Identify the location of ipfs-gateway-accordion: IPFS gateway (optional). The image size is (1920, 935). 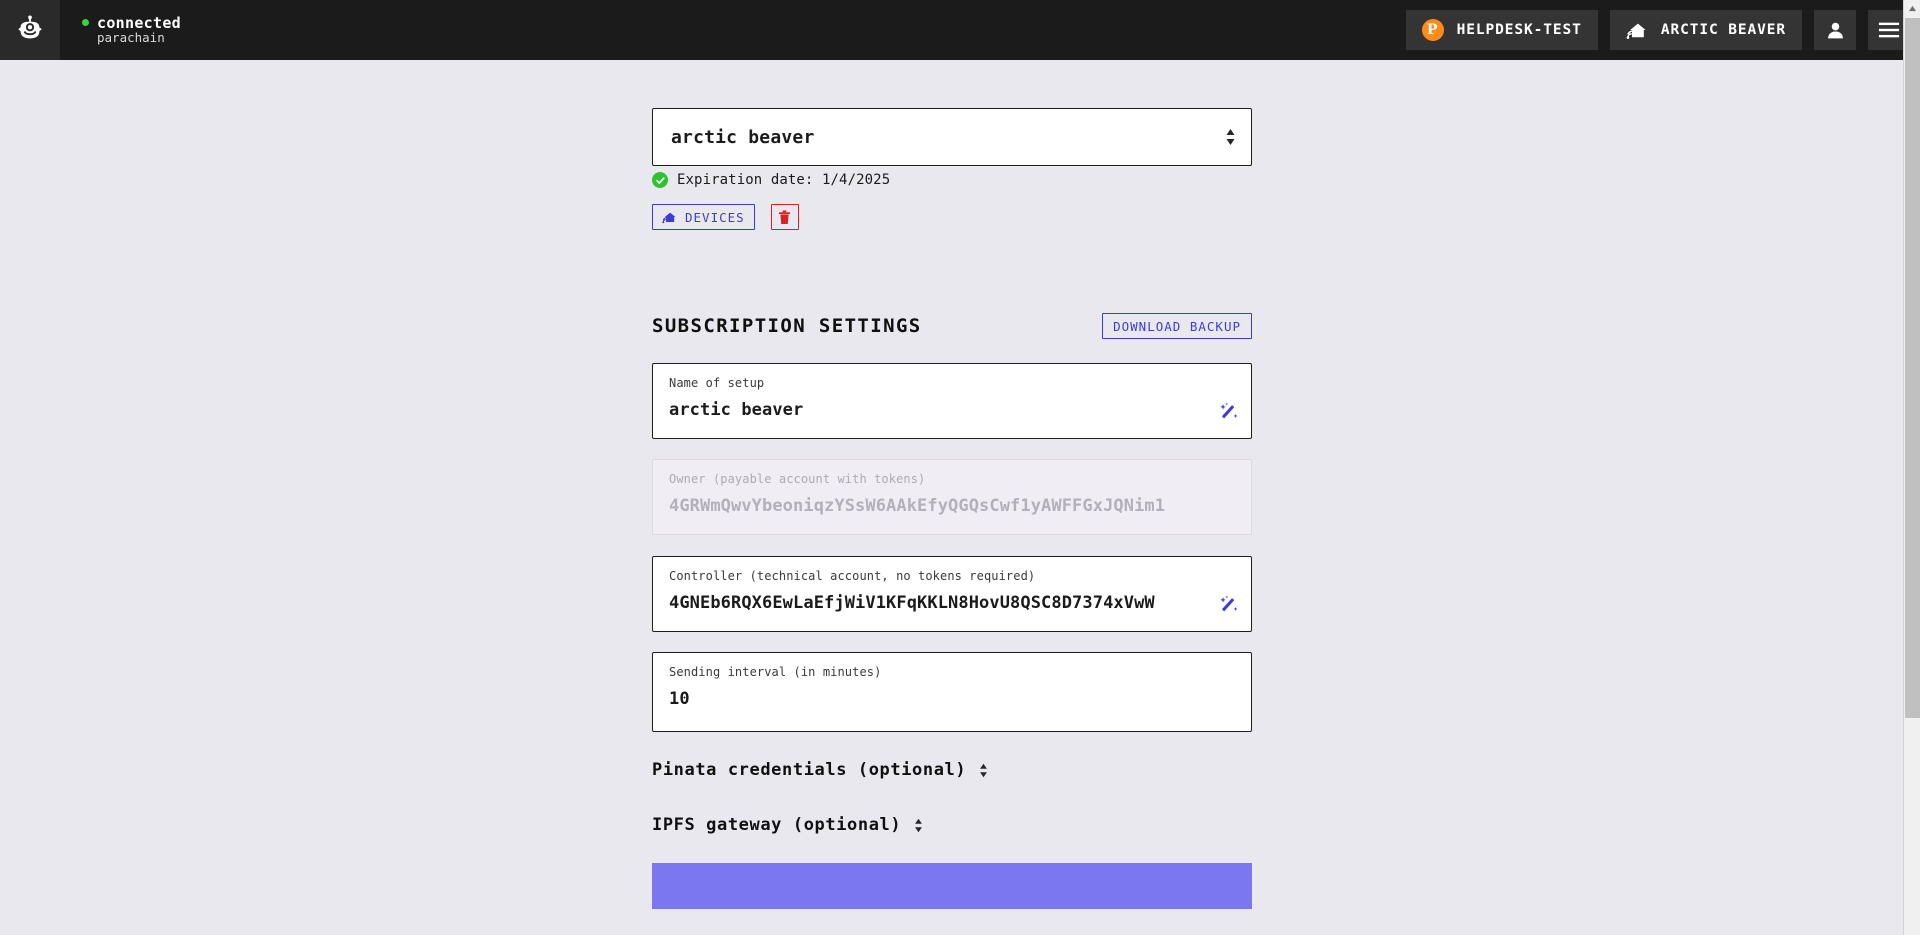
(952, 825).